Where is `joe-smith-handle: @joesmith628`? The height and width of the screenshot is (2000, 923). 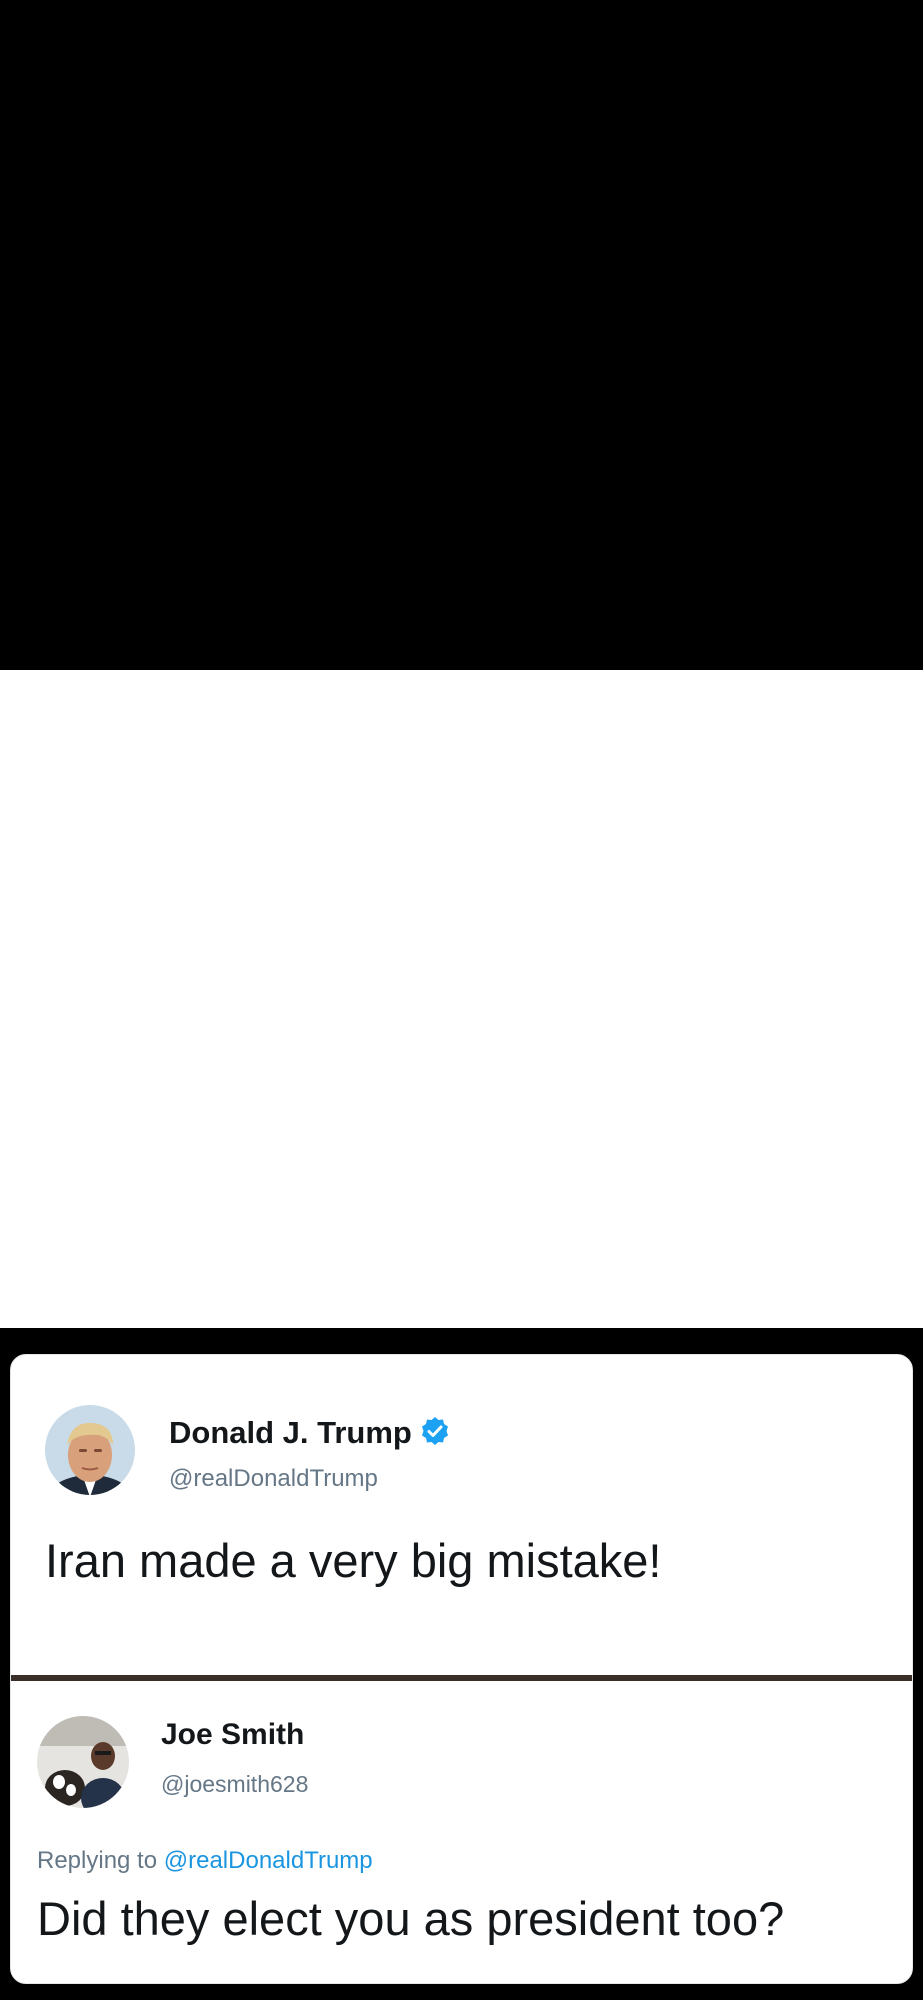
joe-smith-handle: @joesmith628 is located at coordinates (234, 1784).